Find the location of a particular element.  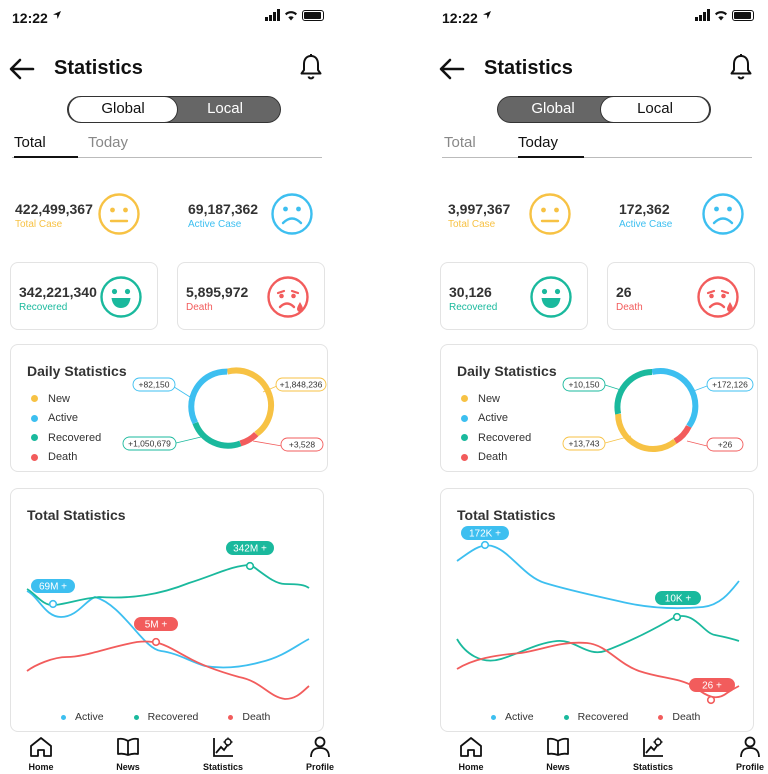

label-active: 69M + is located at coordinates (53, 587).